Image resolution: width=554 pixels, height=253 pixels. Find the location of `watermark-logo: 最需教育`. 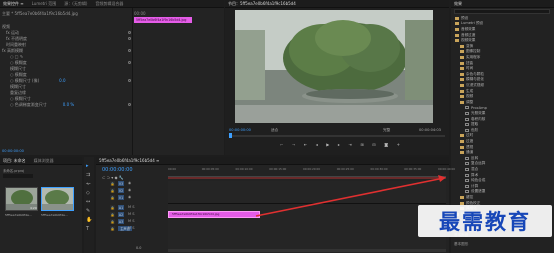

watermark-logo: 最需教育 is located at coordinates (485, 221).